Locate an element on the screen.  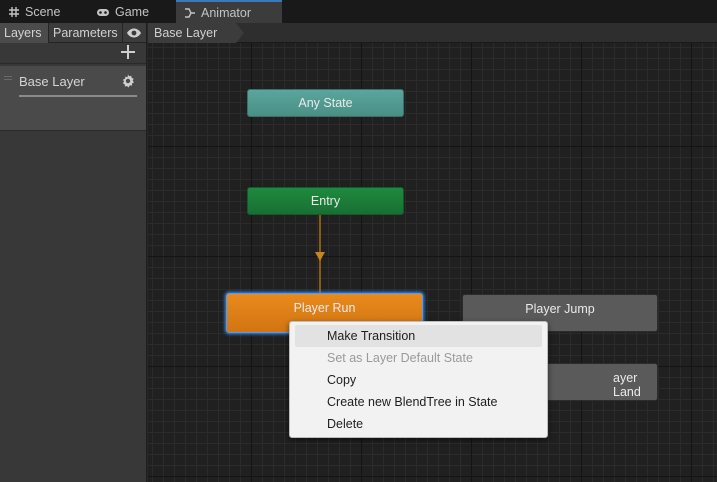
eye-icon is located at coordinates (134, 33).